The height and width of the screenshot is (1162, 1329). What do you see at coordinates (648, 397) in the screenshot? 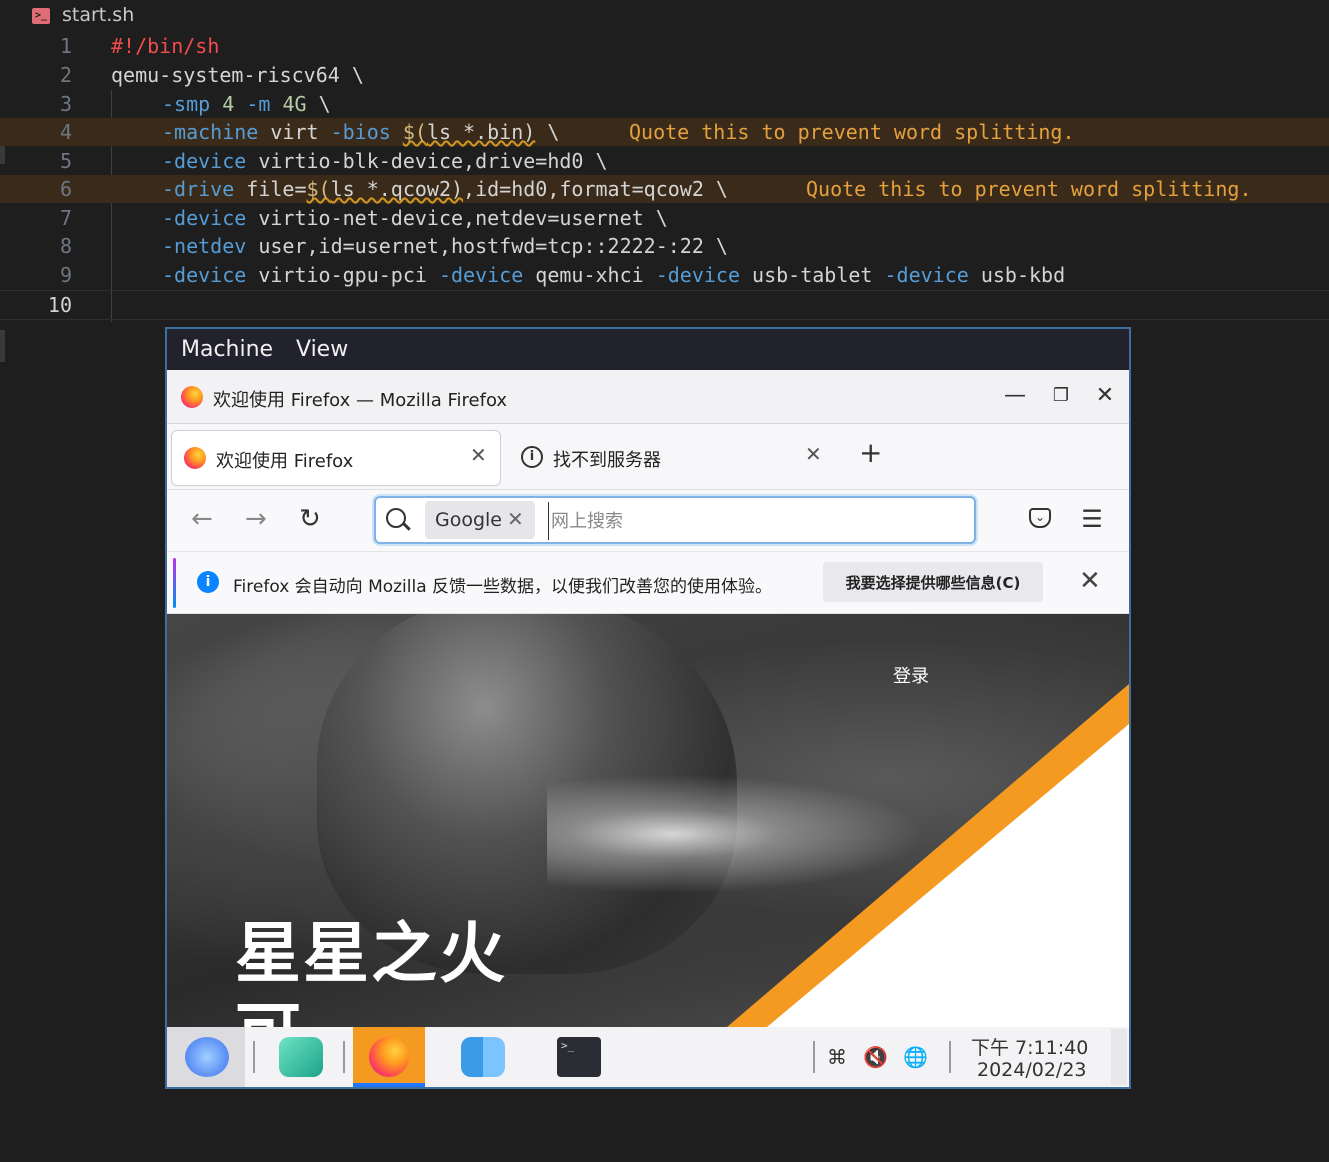
I see `firefox-titlebar: 欢迎使用 Firefox — Mozilla Firefox — ❐ ✕` at bounding box center [648, 397].